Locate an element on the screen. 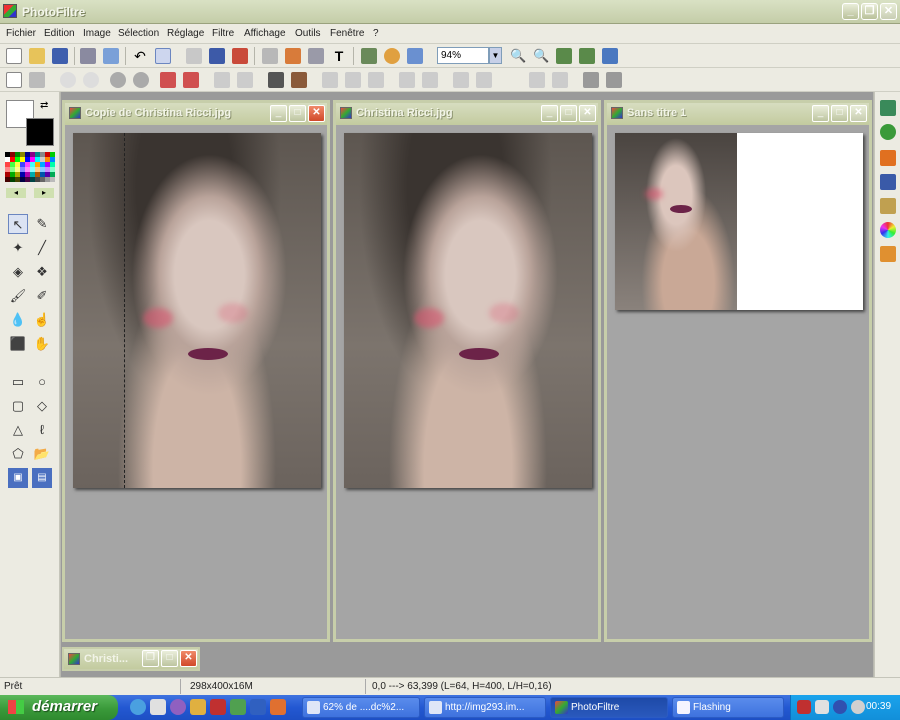  scan-icon is located at coordinates (111, 56).